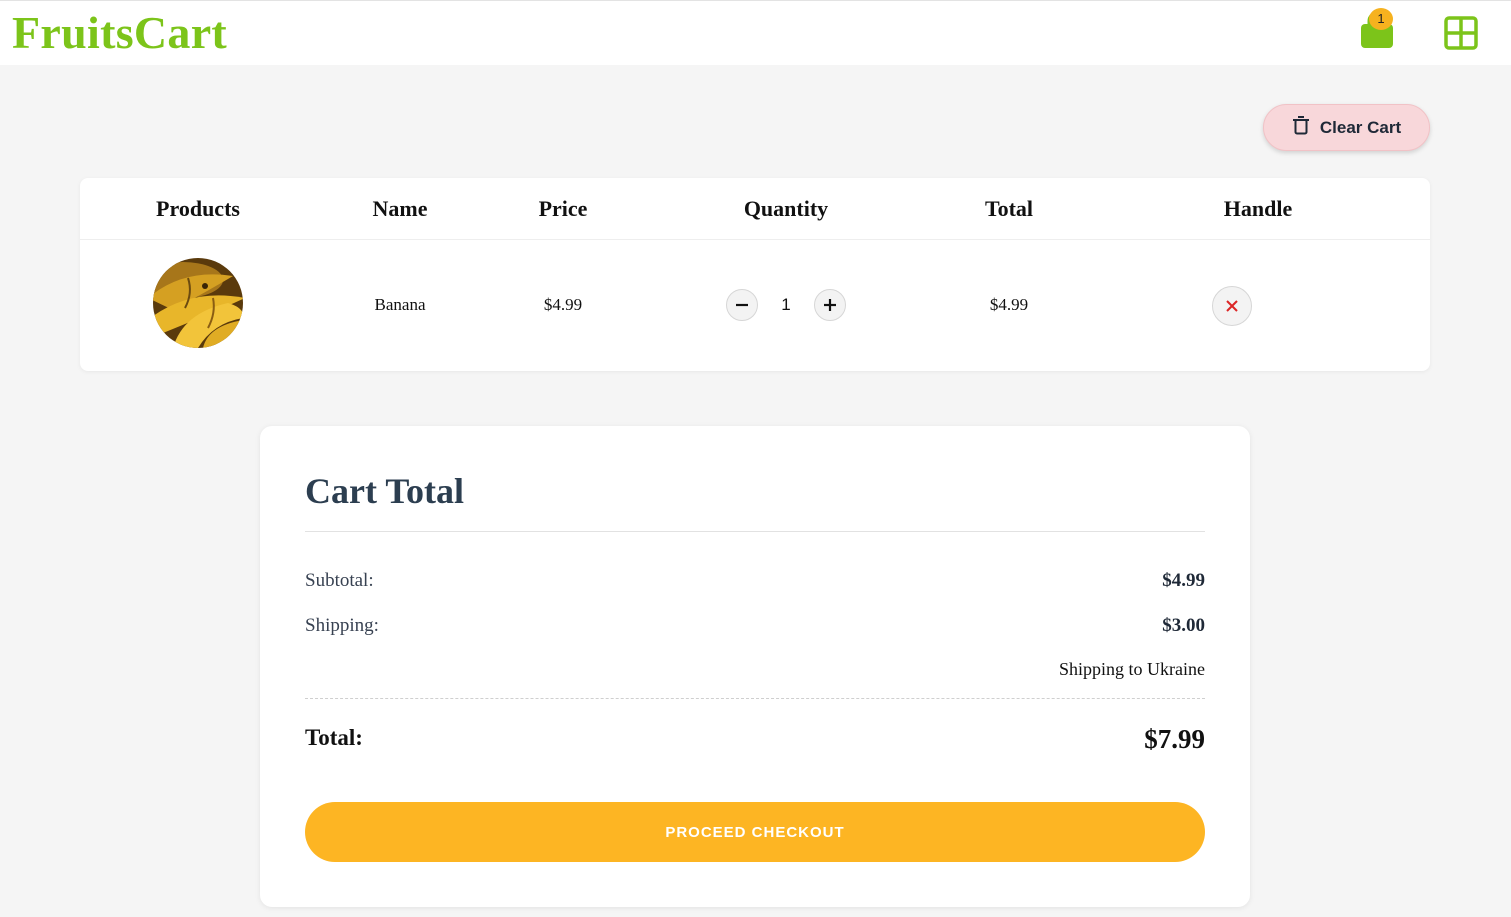  What do you see at coordinates (1009, 208) in the screenshot?
I see `column-header-total: Total` at bounding box center [1009, 208].